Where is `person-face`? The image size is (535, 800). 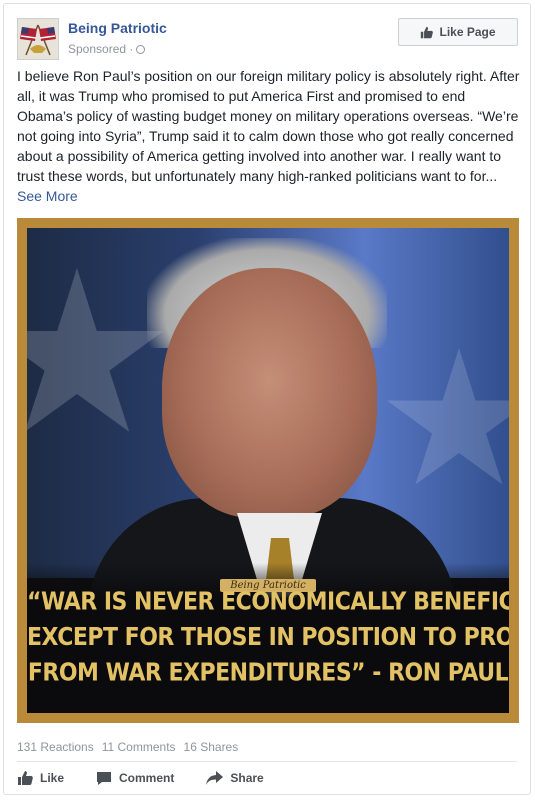 person-face is located at coordinates (269, 393).